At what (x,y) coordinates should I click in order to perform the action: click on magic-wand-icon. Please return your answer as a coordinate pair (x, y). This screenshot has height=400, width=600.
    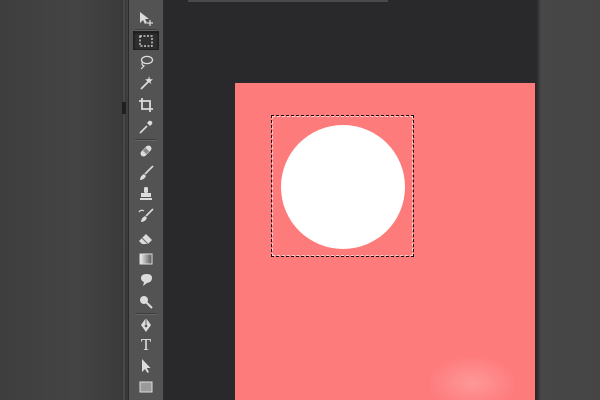
    Looking at the image, I should click on (146, 82).